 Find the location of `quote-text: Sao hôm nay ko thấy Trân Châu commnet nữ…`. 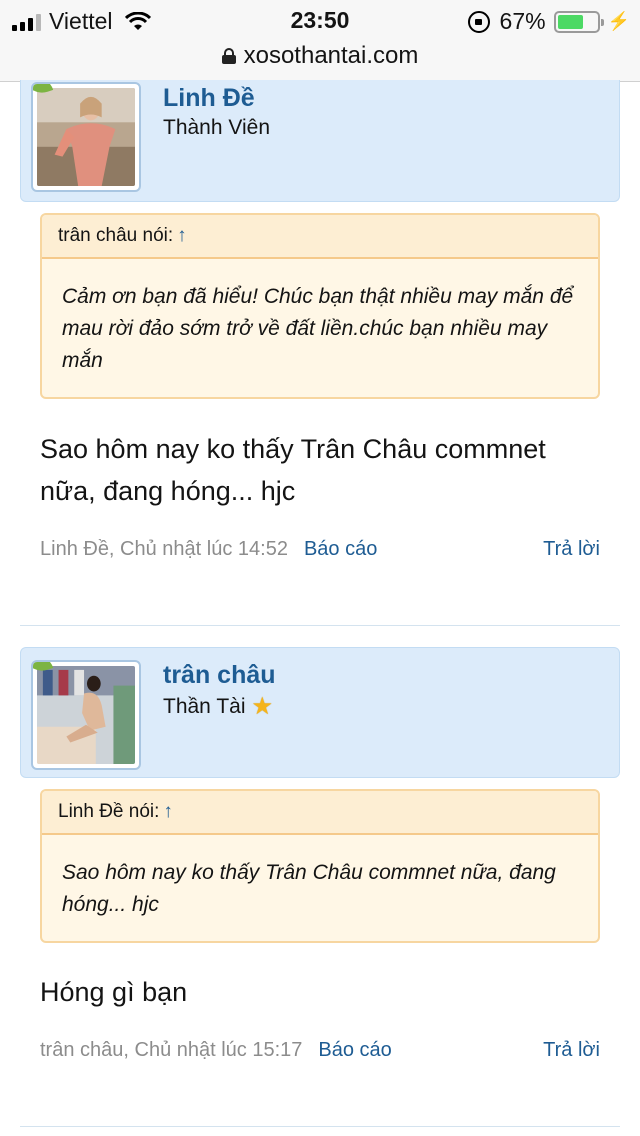

quote-text: Sao hôm nay ko thấy Trân Châu commnet nữ… is located at coordinates (309, 888).